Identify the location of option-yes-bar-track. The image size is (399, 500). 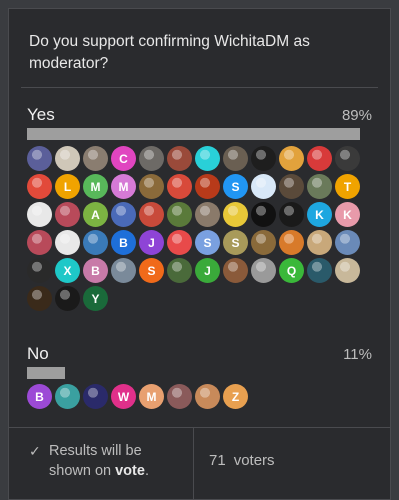
(200, 134).